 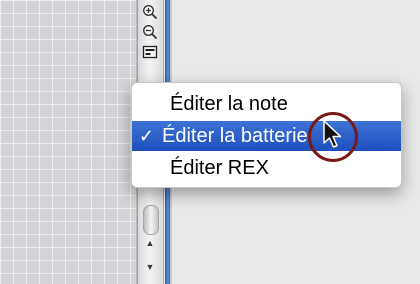 What do you see at coordinates (150, 243) in the screenshot?
I see `scroll-up-button: ▲` at bounding box center [150, 243].